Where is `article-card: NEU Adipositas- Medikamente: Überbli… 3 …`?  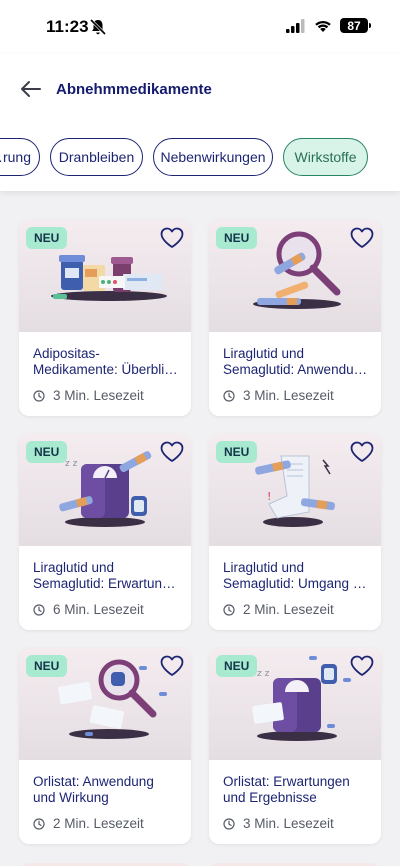
article-card: NEU Adipositas- Medikamente: Überbli… 3 … is located at coordinates (105, 318).